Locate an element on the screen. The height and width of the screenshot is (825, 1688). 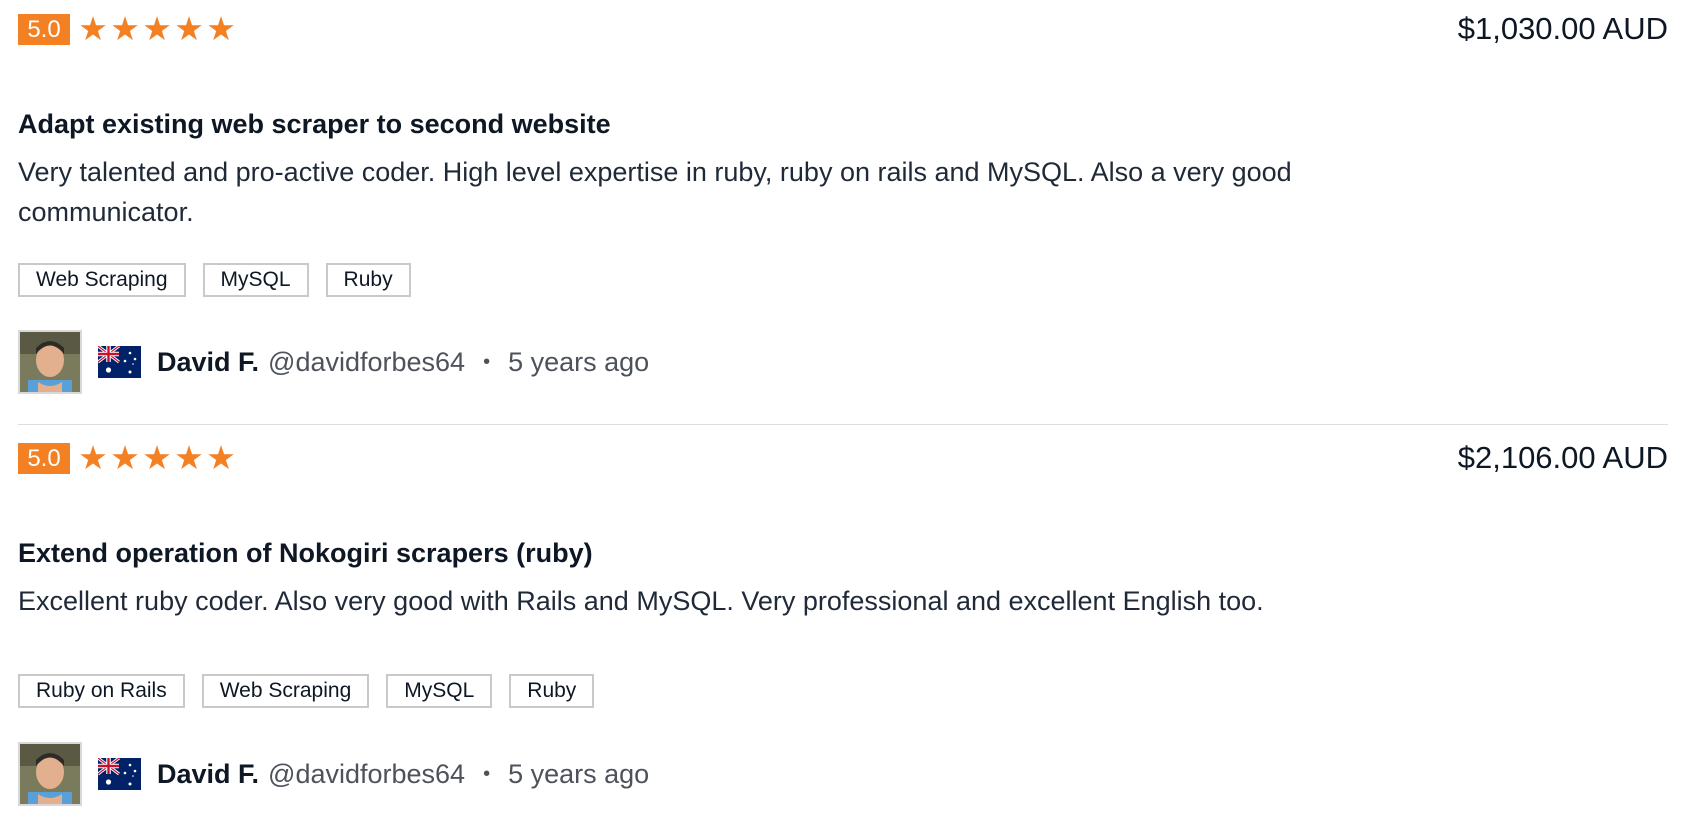
skill-tags: Ruby on Rails Web Scraping MySQL Ruby is located at coordinates (306, 691).